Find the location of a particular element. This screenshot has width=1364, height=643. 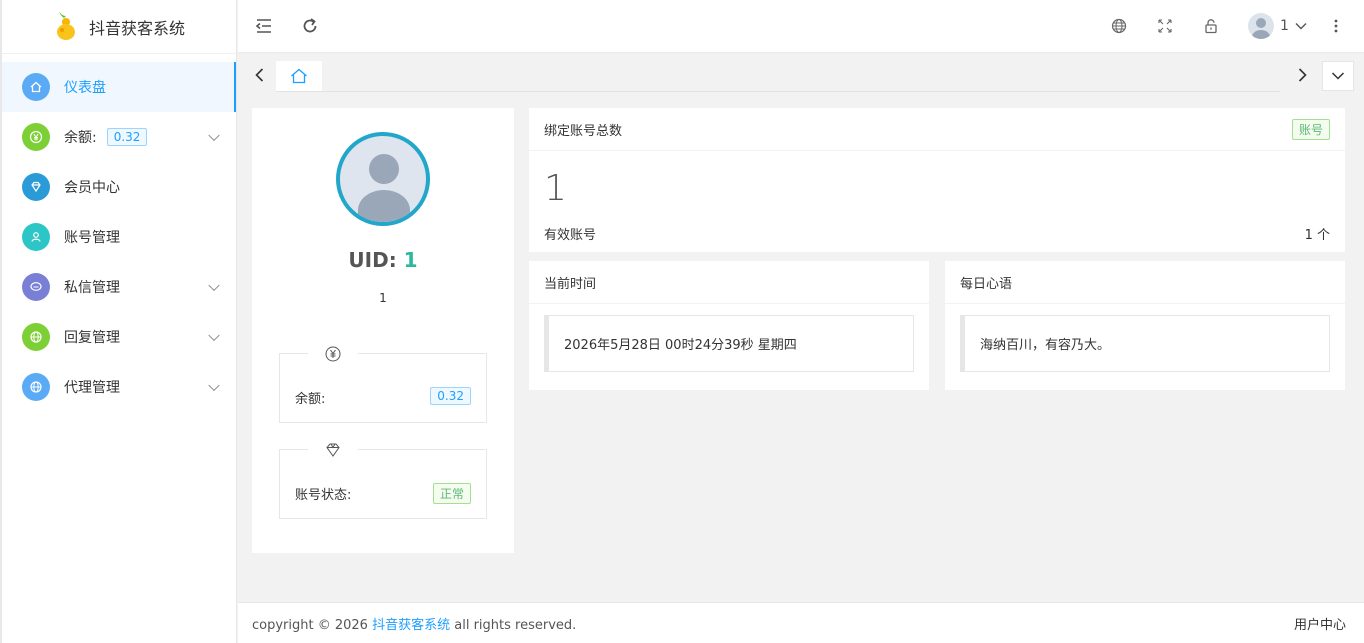

sidebar-item-label: 私信管理 is located at coordinates (92, 288).